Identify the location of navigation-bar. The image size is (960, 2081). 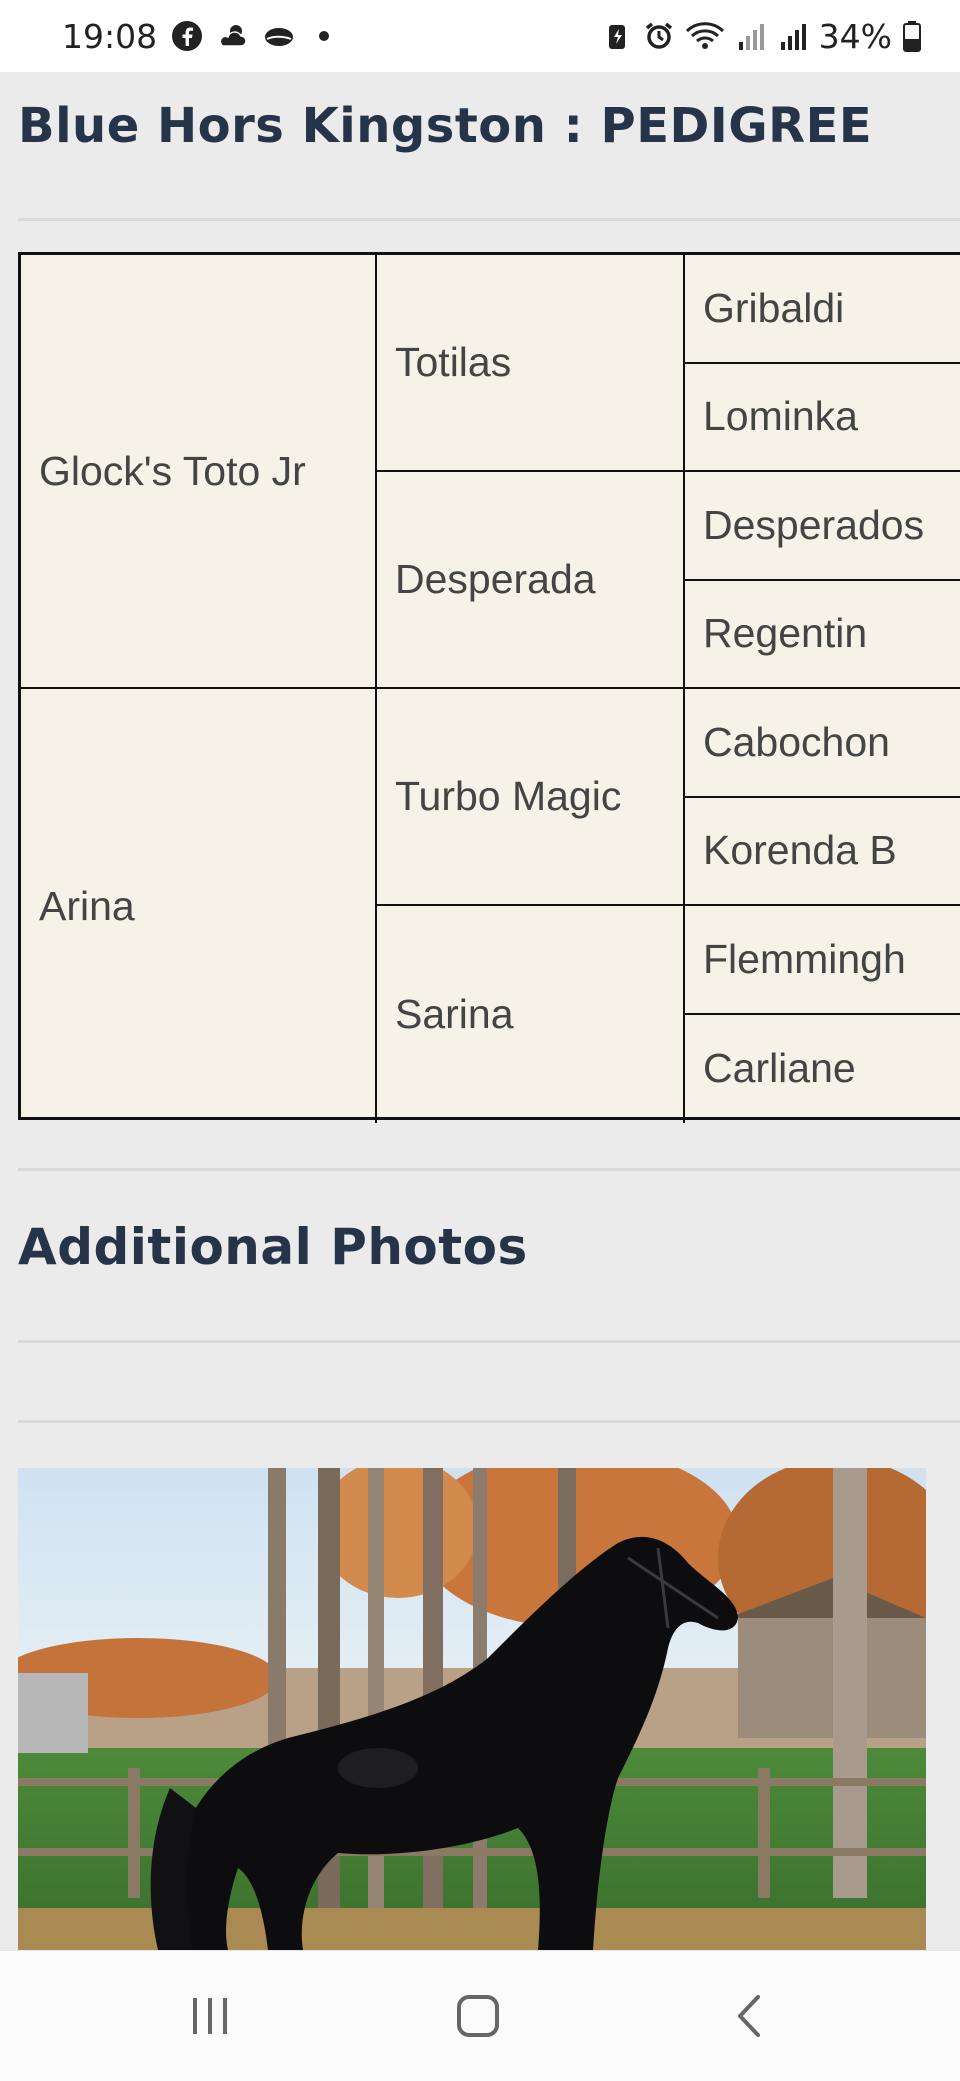
(480, 2015).